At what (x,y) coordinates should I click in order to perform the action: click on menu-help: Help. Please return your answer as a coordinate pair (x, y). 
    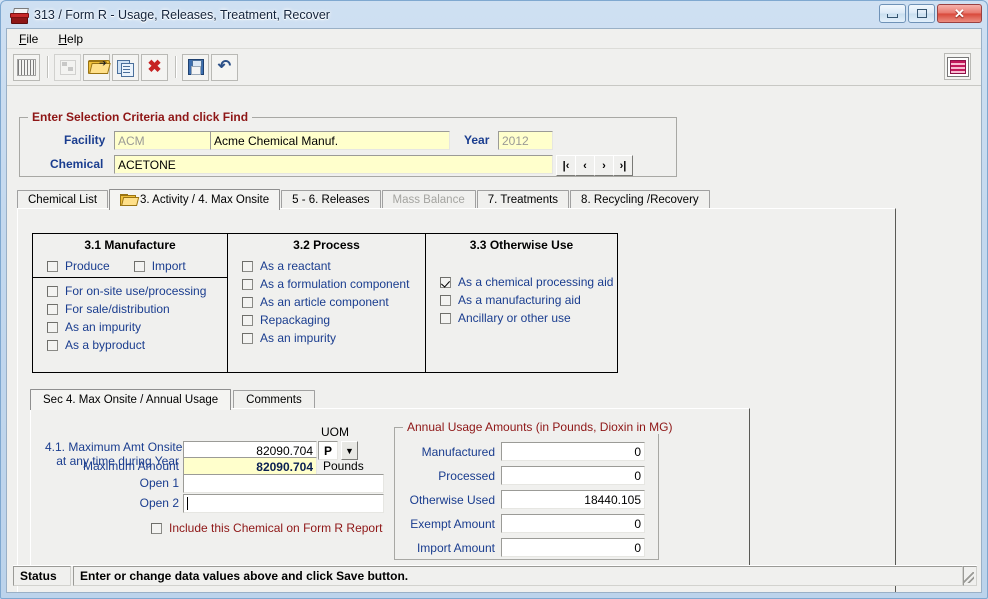
    Looking at the image, I should click on (73, 39).